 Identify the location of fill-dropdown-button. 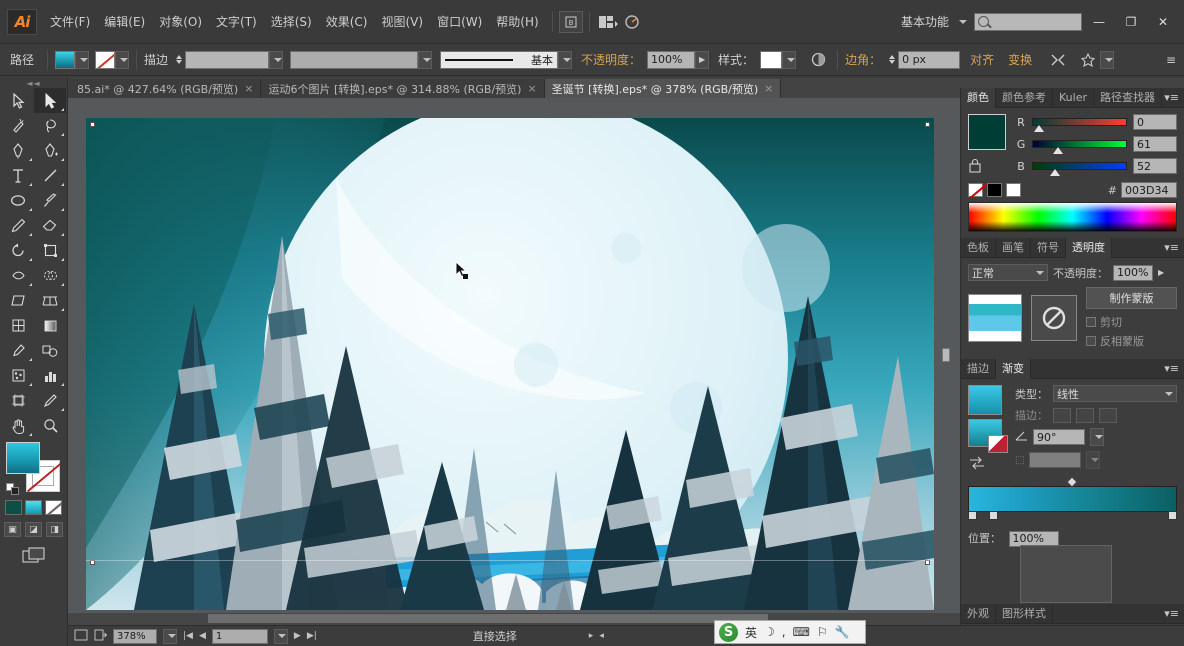
(82, 59).